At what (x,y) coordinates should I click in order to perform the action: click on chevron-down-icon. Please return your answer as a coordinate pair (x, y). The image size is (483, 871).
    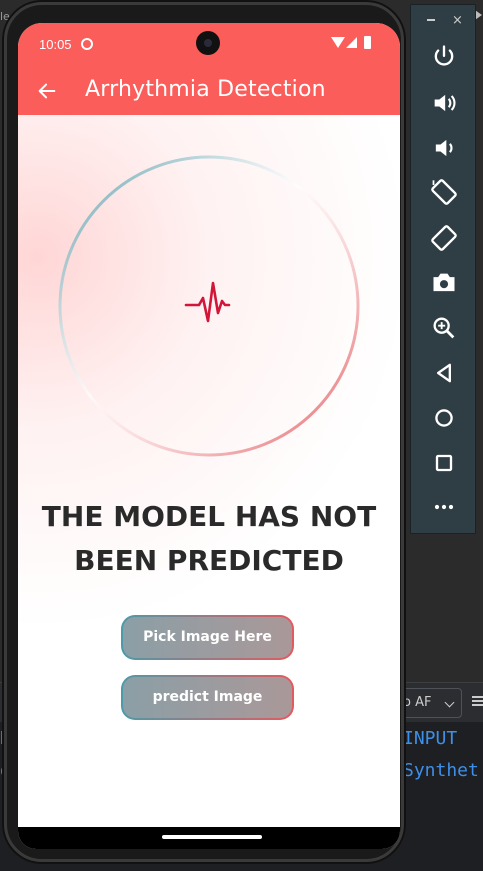
    Looking at the image, I should click on (449, 702).